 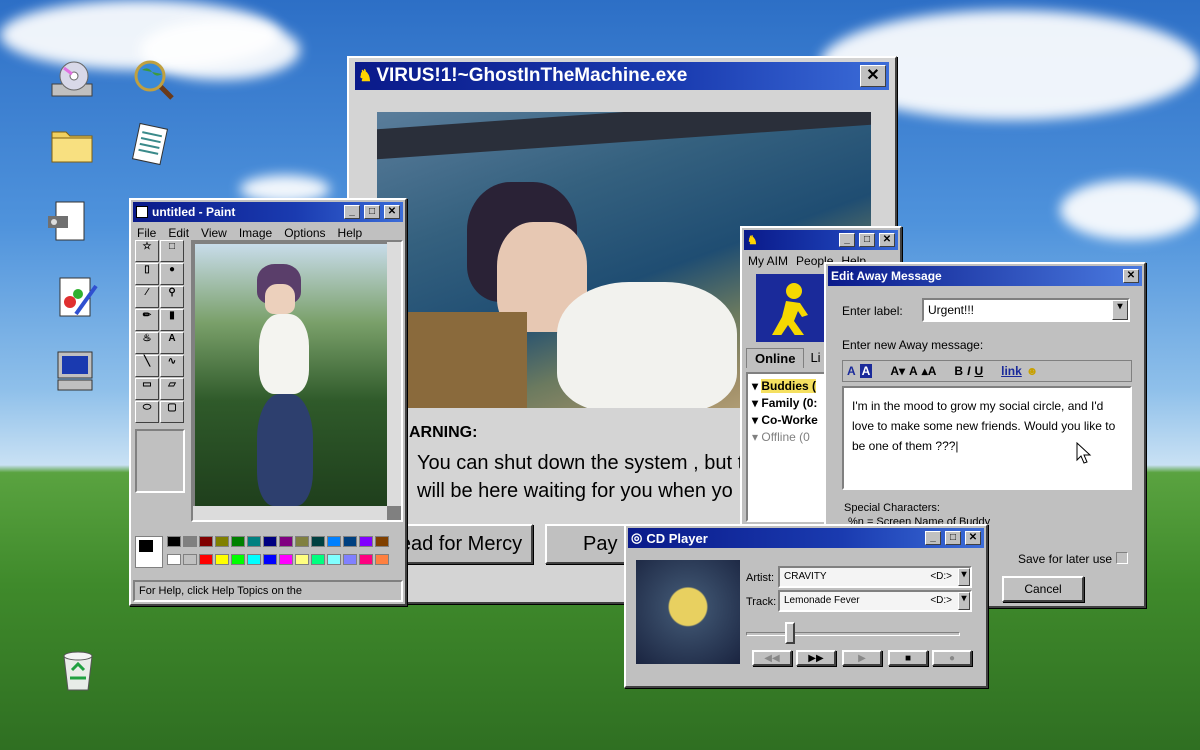 What do you see at coordinates (875, 601) in the screenshot?
I see `track-dropdown: Lemonade Fever <D:> ▾` at bounding box center [875, 601].